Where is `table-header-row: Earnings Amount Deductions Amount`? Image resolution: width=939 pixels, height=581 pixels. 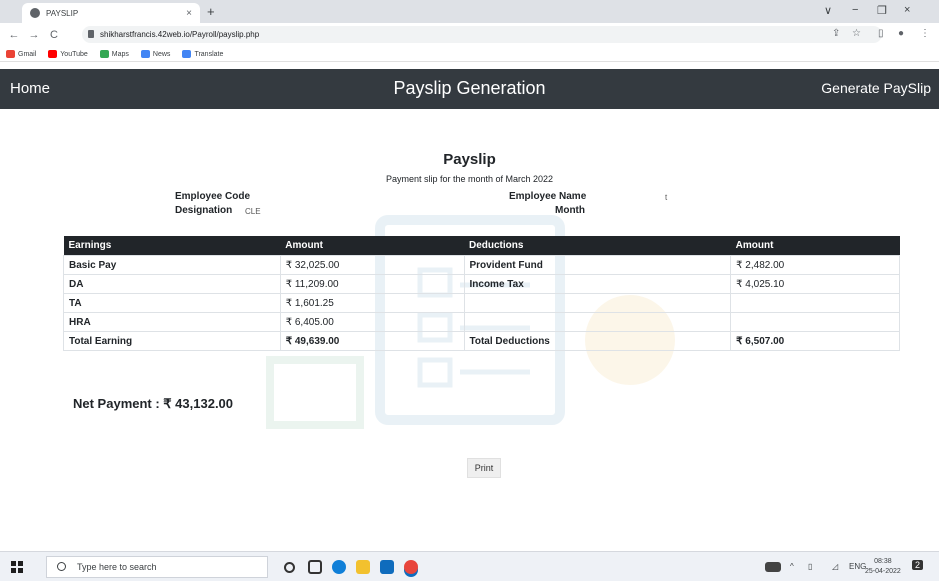
table-header-row: Earnings Amount Deductions Amount is located at coordinates (481, 246).